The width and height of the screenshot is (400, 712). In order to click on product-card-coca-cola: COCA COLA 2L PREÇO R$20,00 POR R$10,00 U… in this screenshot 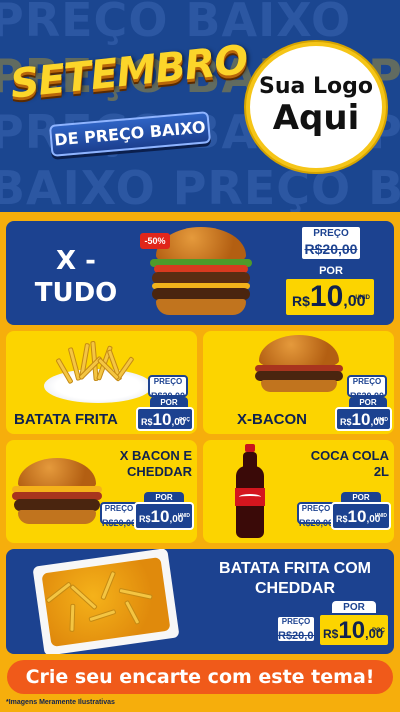, I will do `click(298, 491)`.